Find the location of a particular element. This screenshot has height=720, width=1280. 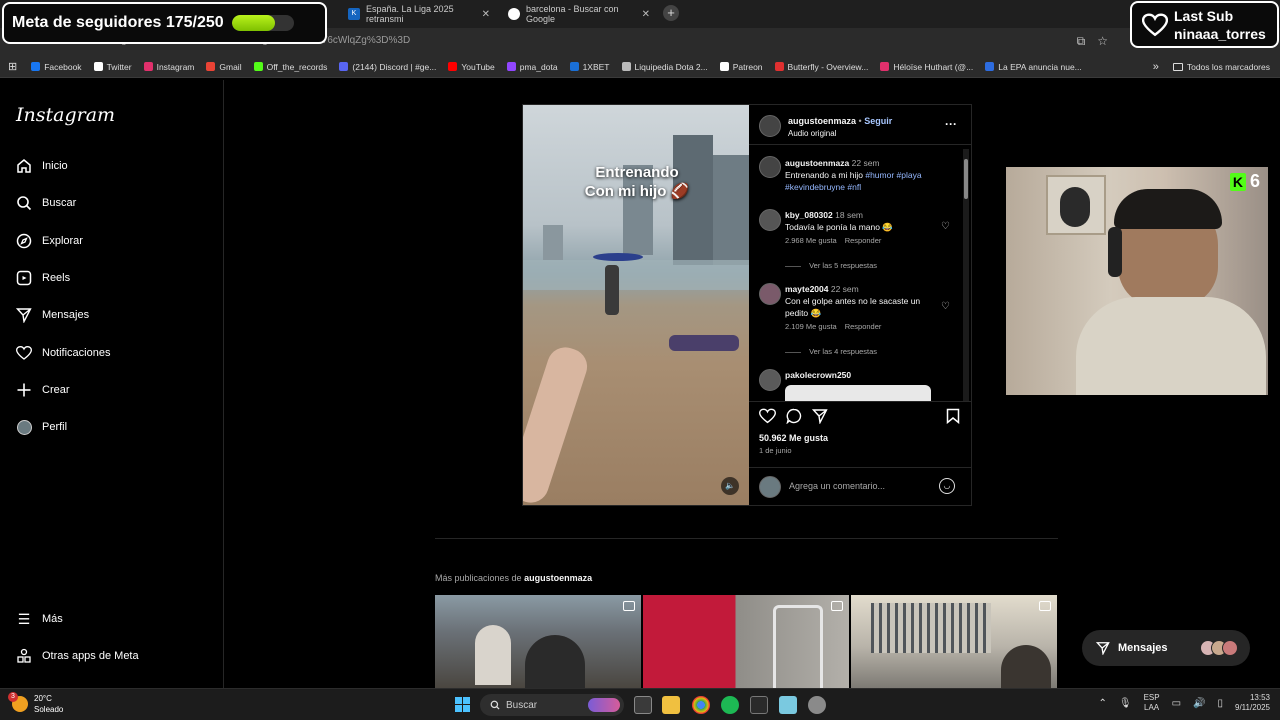

comments-scrollbar is located at coordinates (966, 275).